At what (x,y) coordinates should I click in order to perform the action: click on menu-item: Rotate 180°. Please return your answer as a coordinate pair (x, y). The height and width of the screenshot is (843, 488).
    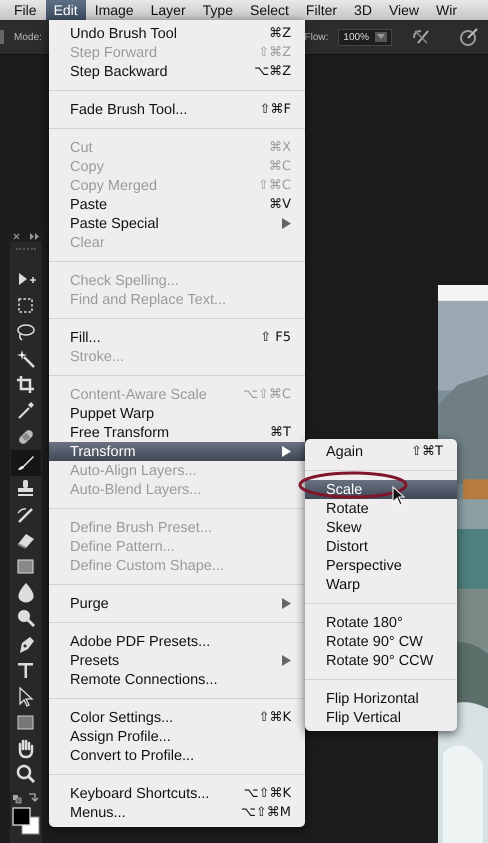
    Looking at the image, I should click on (381, 622).